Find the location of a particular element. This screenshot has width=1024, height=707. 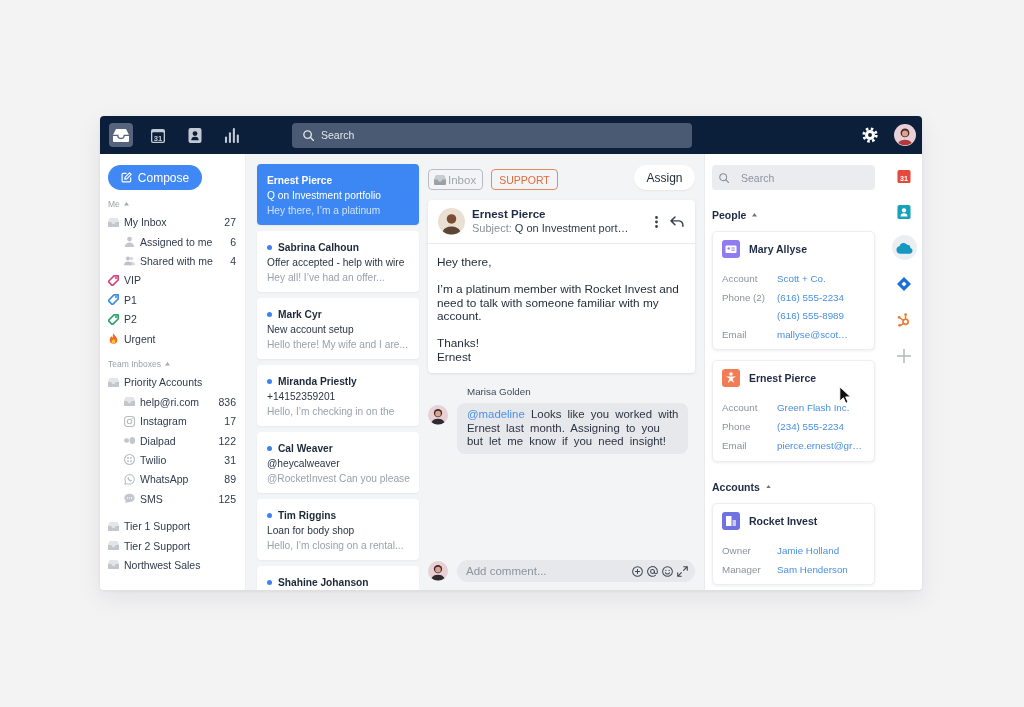

field-label: Manager is located at coordinates (742, 569).